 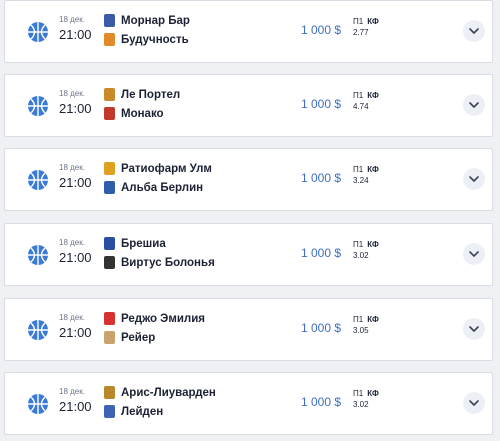 I want to click on team-home: Брешиа, so click(x=159, y=243).